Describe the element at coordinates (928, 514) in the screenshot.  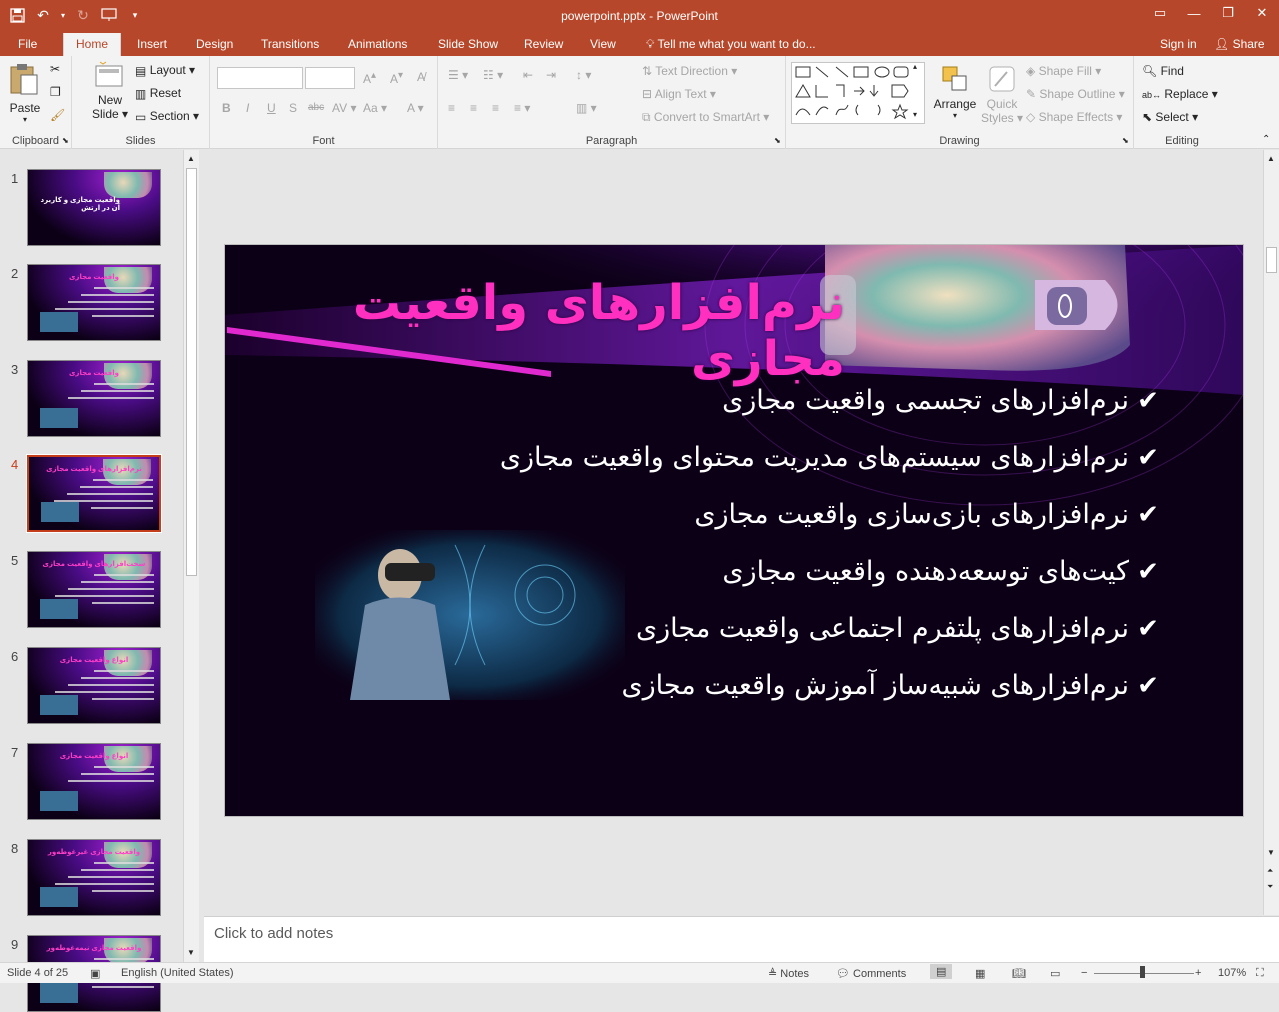
I see `bullet-item: ✔ نرم‌افزارهای بازی‌سازی واقعیت مجازی` at that location.